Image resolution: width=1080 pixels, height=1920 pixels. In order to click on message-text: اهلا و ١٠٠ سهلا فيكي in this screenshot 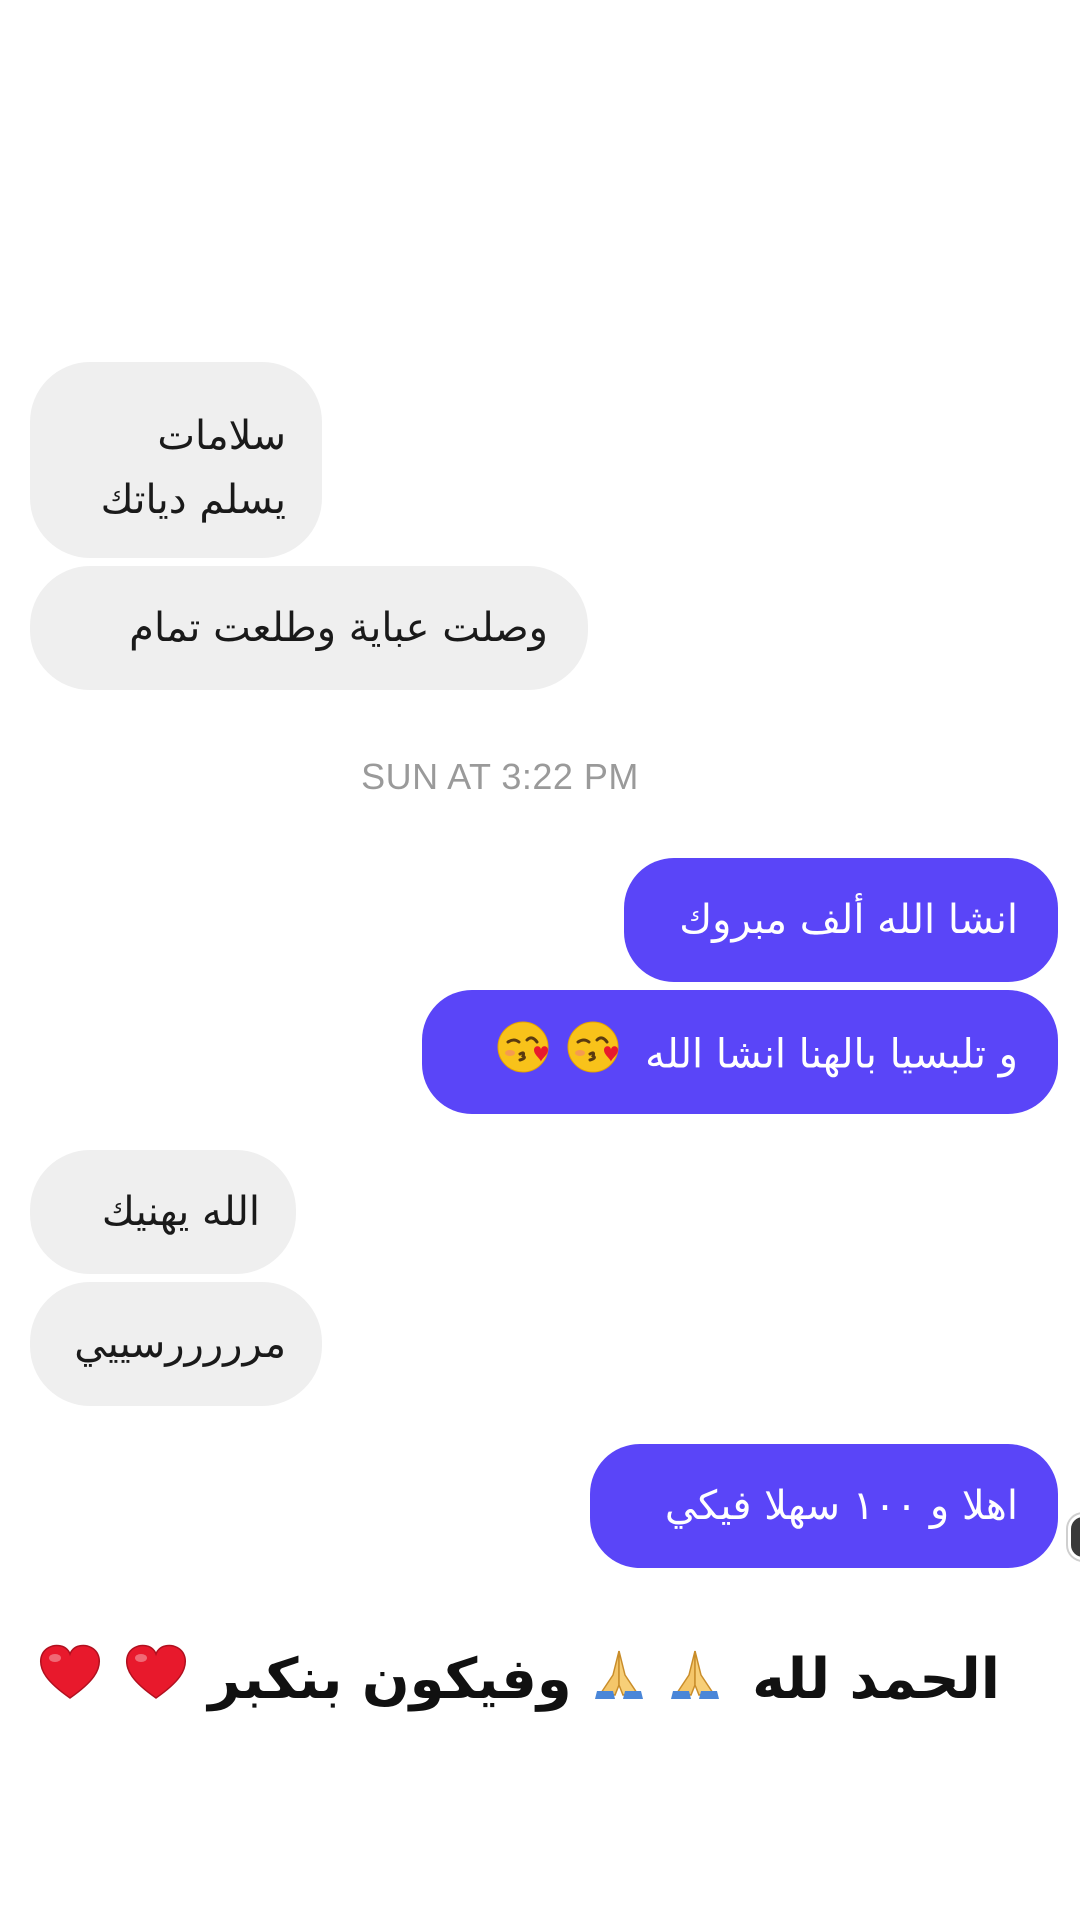, I will do `click(841, 1506)`.